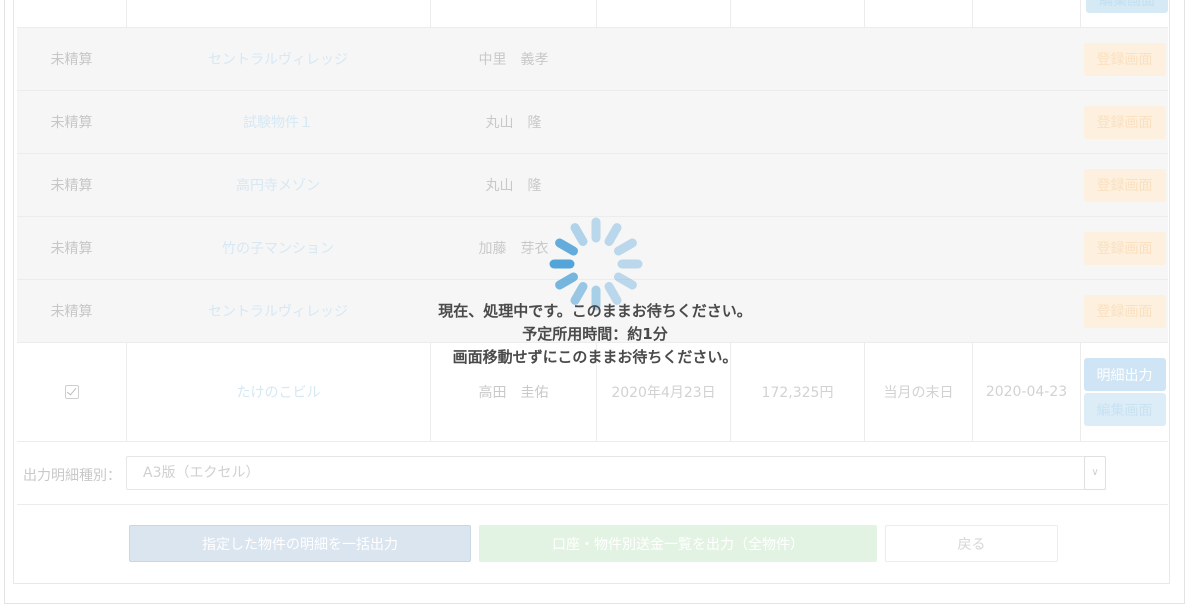  What do you see at coordinates (278, 248) in the screenshot?
I see `property-link: 竹の子マンション` at bounding box center [278, 248].